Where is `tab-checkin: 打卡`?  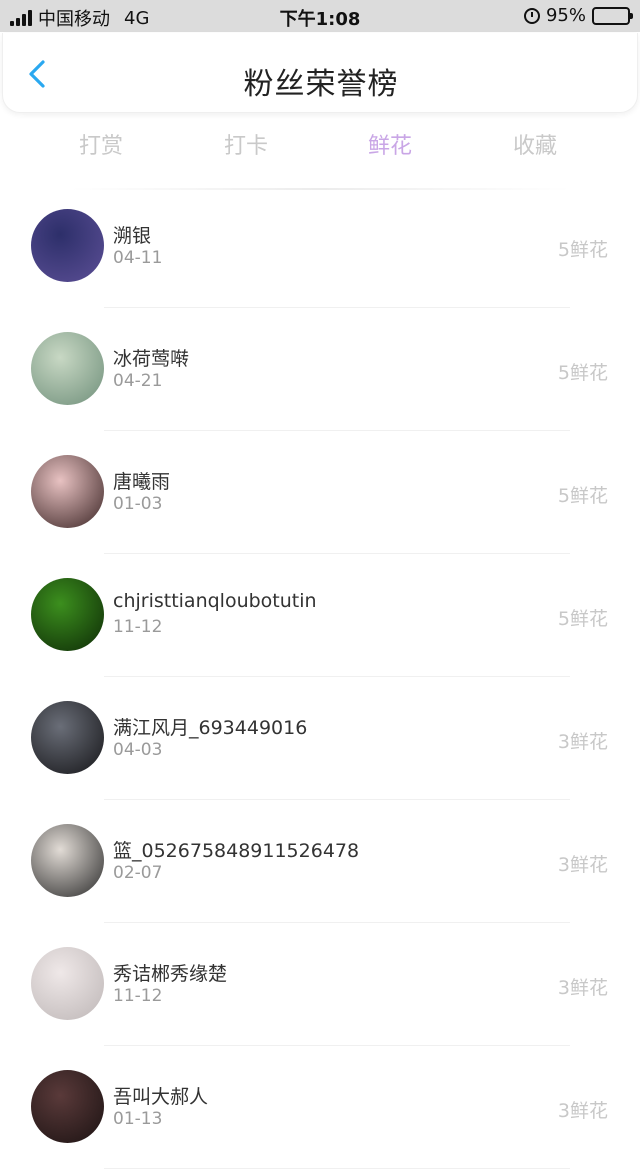
tab-checkin: 打卡 is located at coordinates (246, 144).